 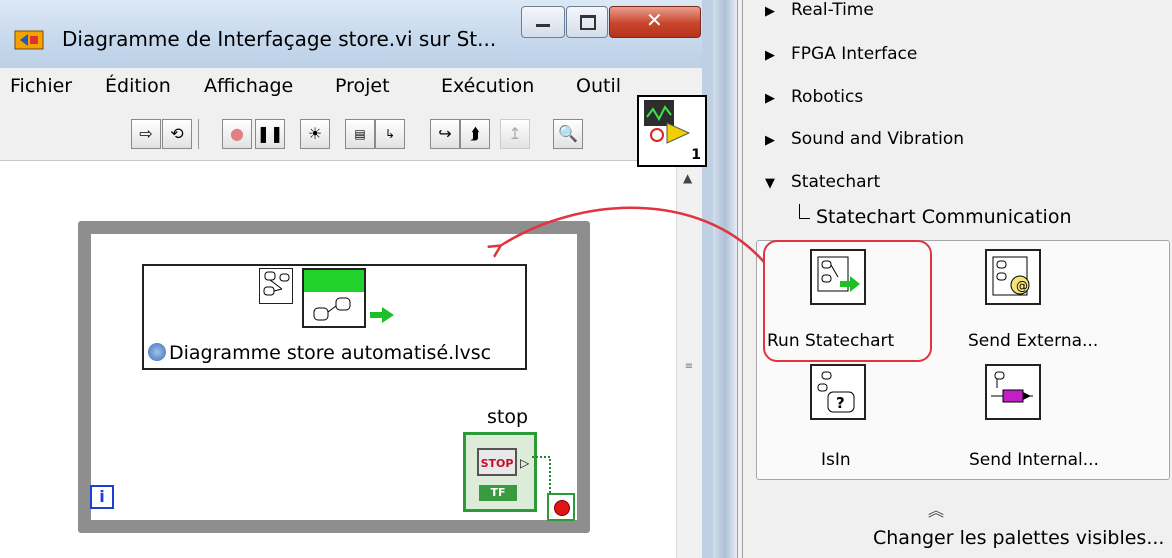 What do you see at coordinates (696, 155) in the screenshot?
I see `vi-number: 1` at bounding box center [696, 155].